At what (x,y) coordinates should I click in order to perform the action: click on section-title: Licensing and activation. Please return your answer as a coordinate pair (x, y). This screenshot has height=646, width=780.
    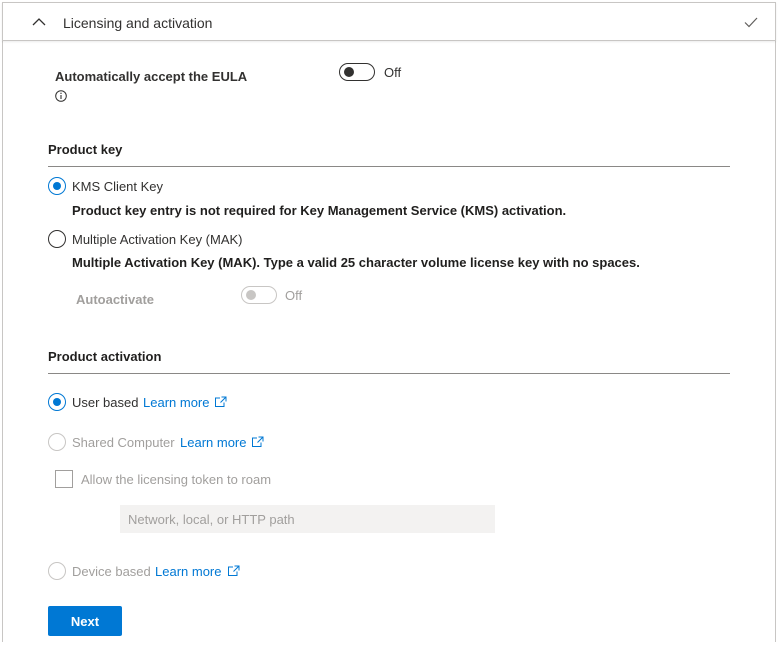
    Looking at the image, I should click on (138, 23).